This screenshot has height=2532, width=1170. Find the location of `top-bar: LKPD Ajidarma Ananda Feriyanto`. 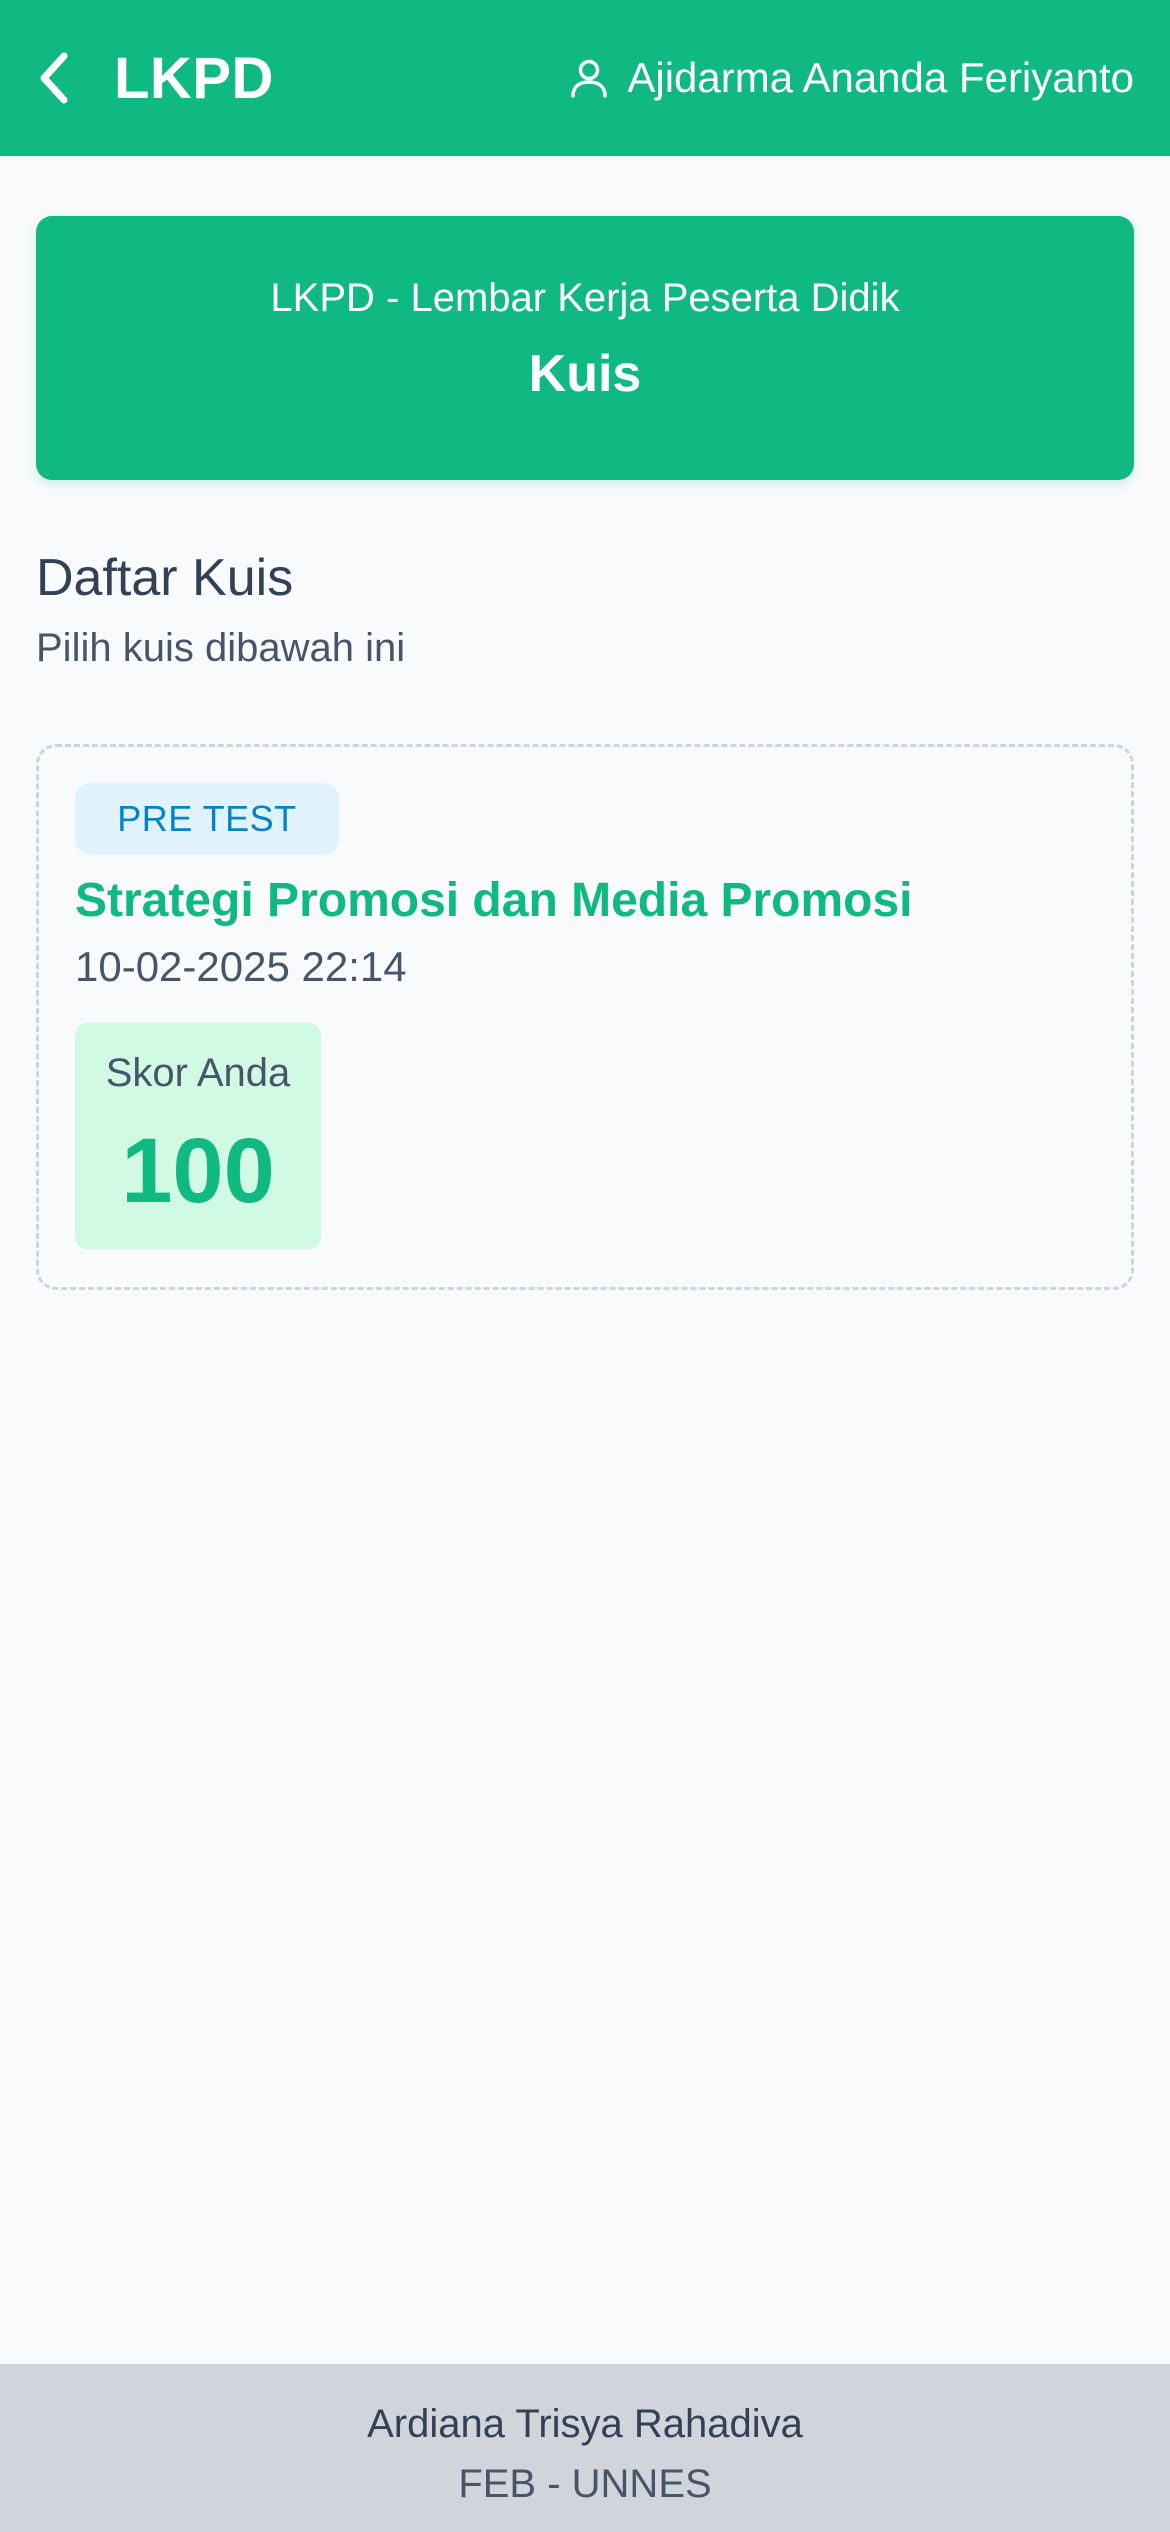

top-bar: LKPD Ajidarma Ananda Feriyanto is located at coordinates (585, 78).